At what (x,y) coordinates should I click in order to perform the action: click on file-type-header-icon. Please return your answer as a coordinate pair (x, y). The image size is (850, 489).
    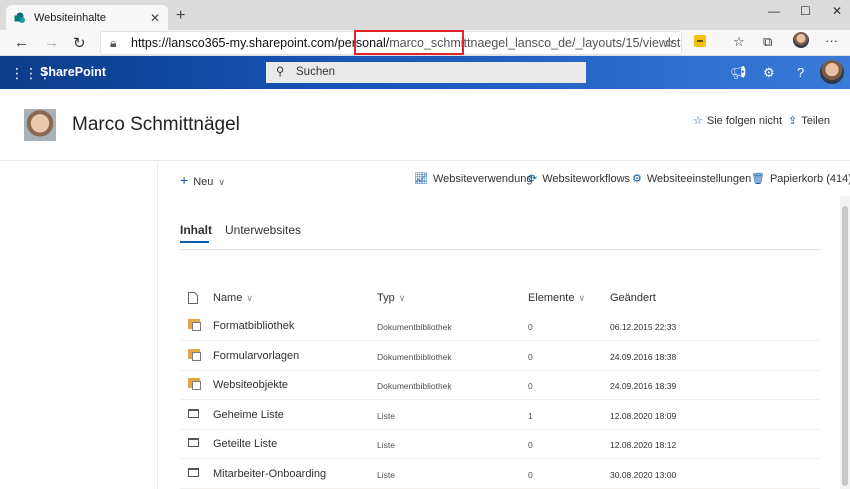
    Looking at the image, I should click on (193, 299).